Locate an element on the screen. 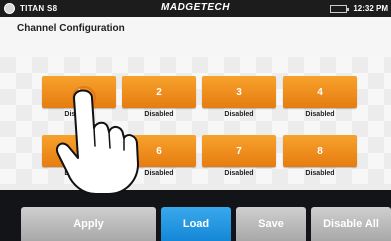 This screenshot has width=391, height=241. channel-3-button: 3 Disabled is located at coordinates (239, 99).